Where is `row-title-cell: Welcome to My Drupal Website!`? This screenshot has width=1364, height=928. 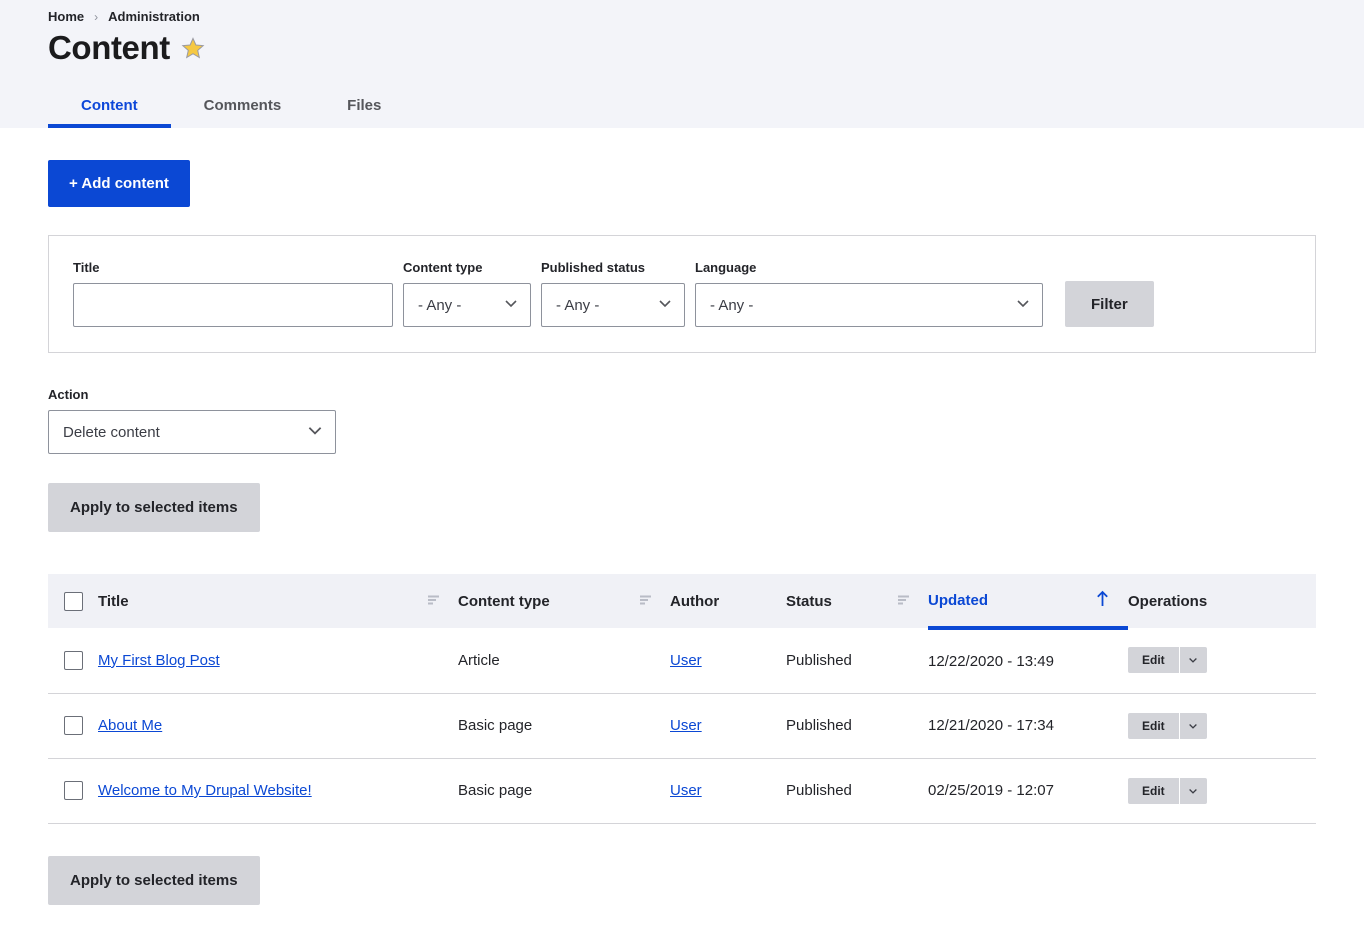 row-title-cell: Welcome to My Drupal Website! is located at coordinates (278, 791).